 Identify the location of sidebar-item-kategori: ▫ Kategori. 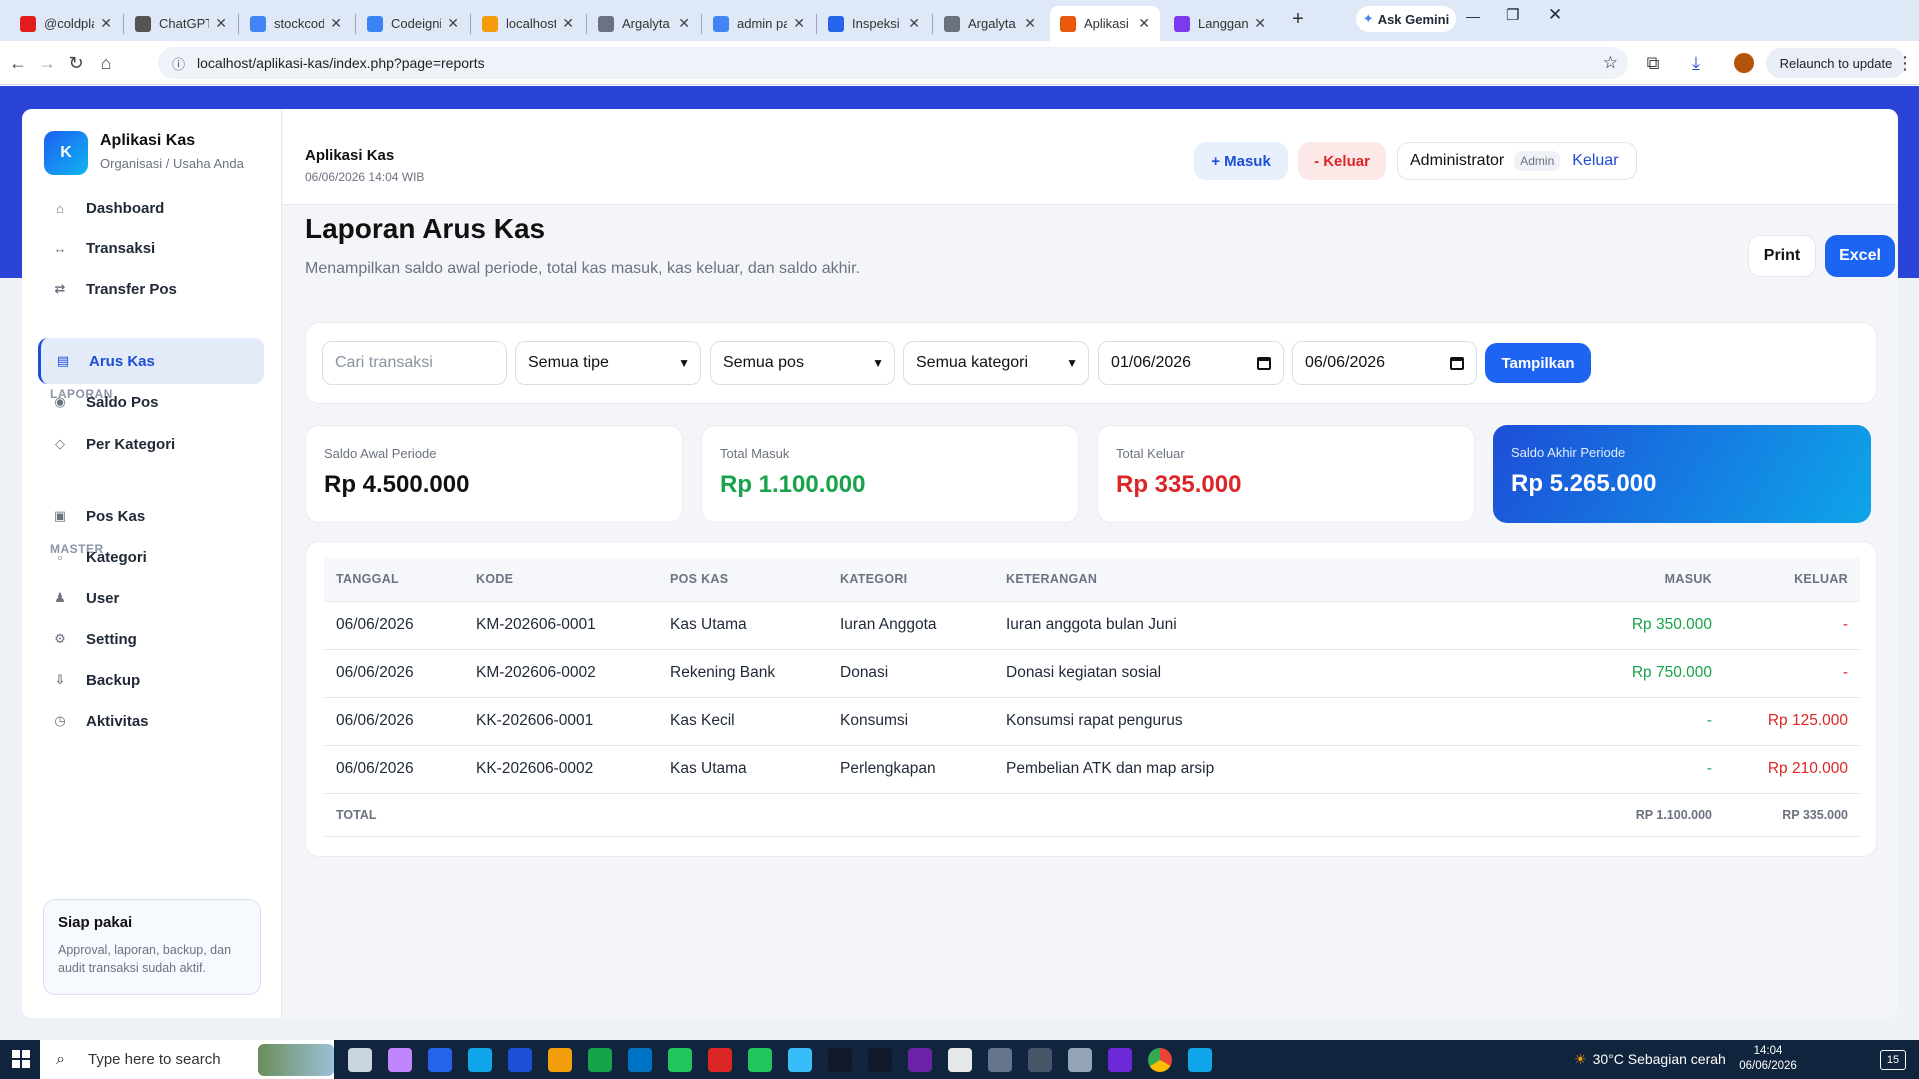
(151, 557).